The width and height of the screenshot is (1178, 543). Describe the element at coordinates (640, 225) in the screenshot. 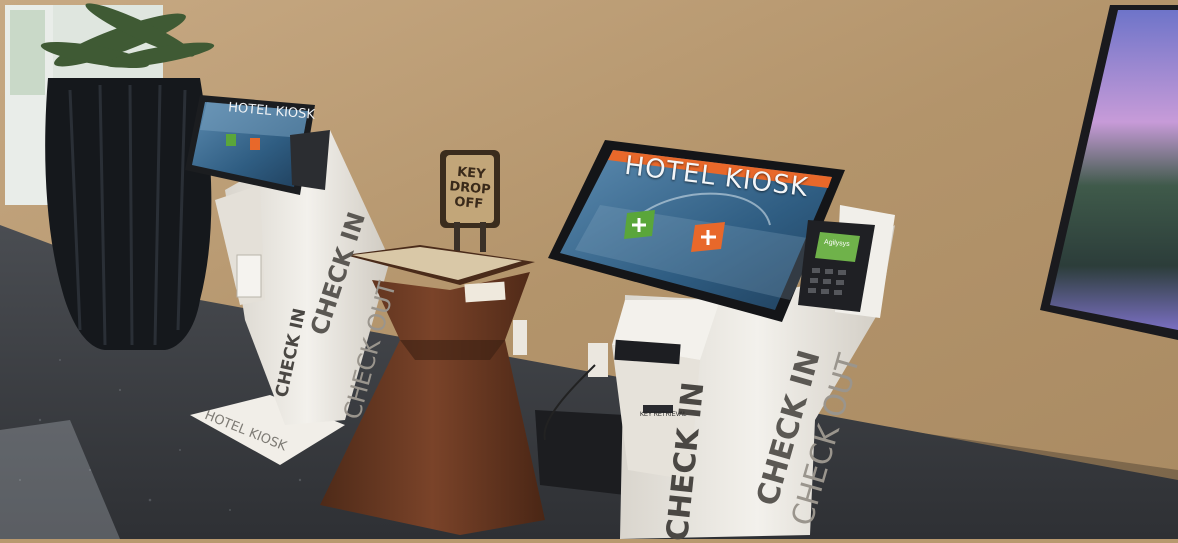

I see `plus-icon` at that location.